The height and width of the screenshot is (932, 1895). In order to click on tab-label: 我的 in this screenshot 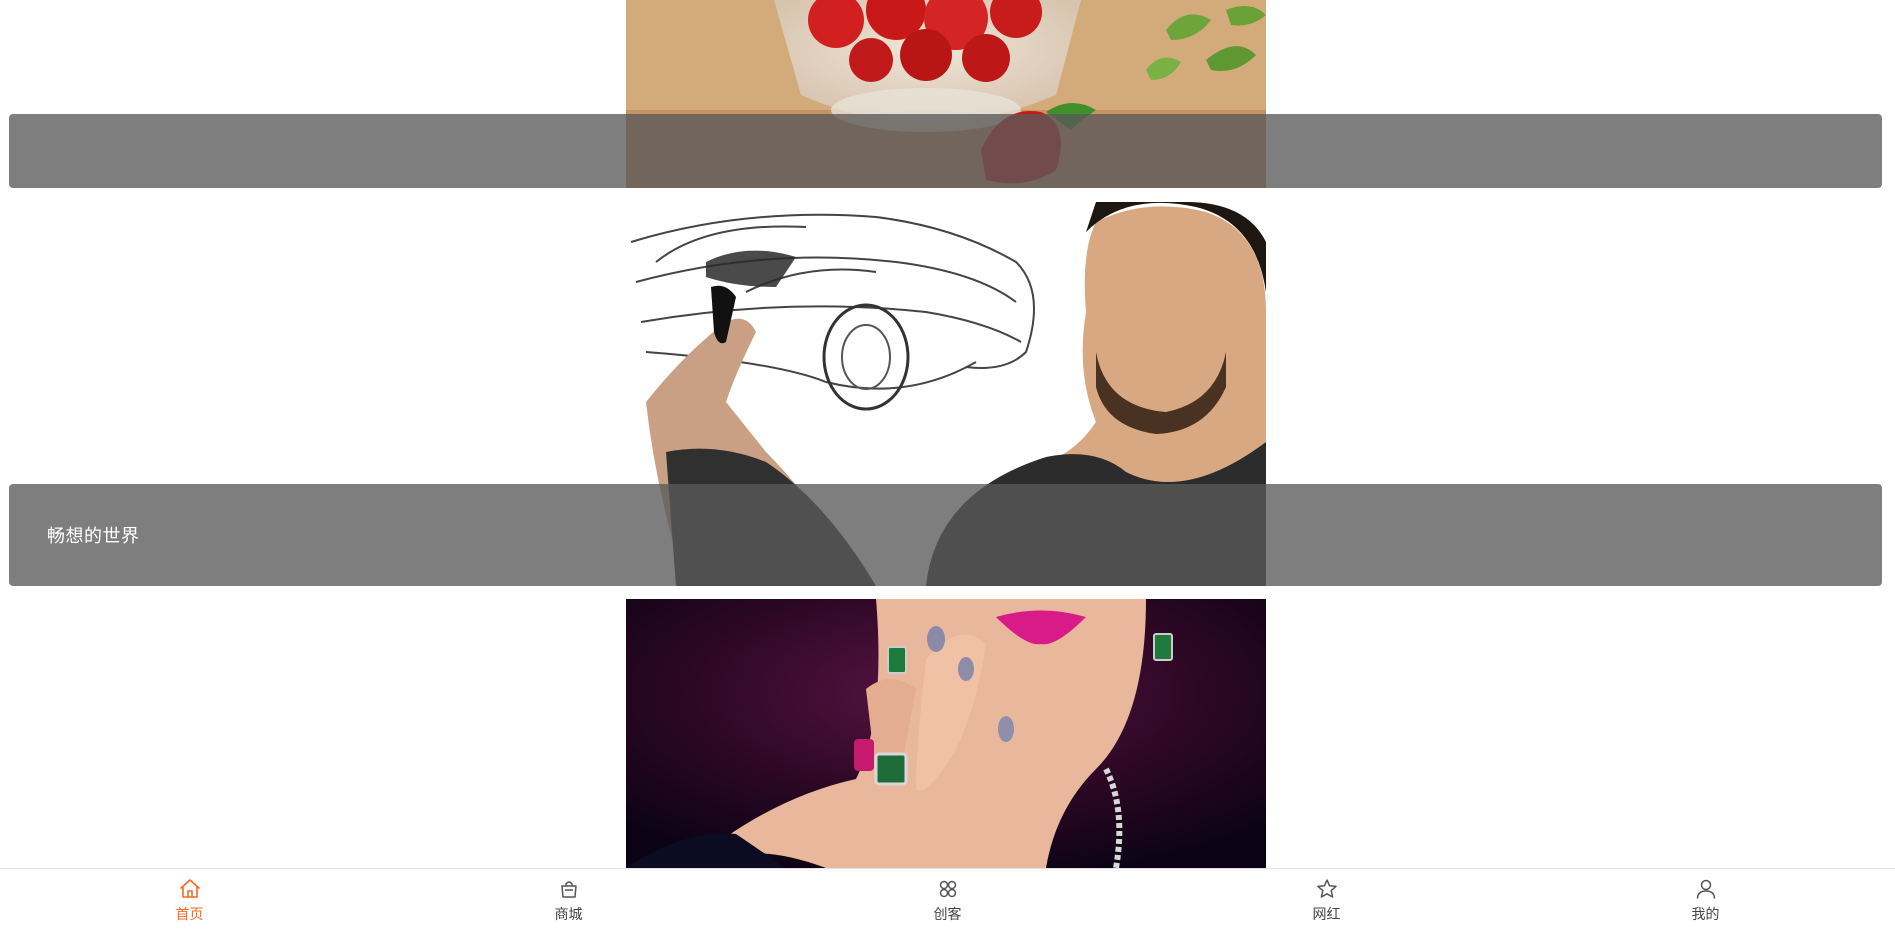, I will do `click(1705, 914)`.